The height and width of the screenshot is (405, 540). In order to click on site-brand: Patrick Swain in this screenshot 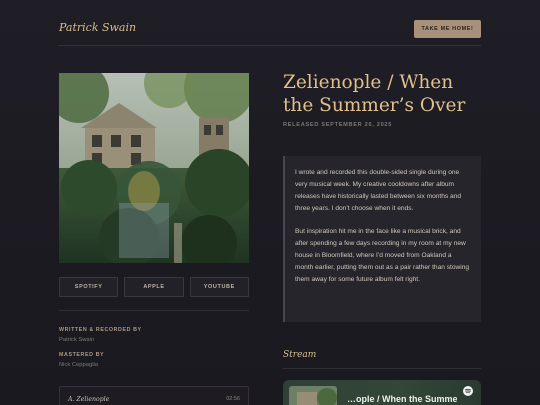, I will do `click(97, 27)`.